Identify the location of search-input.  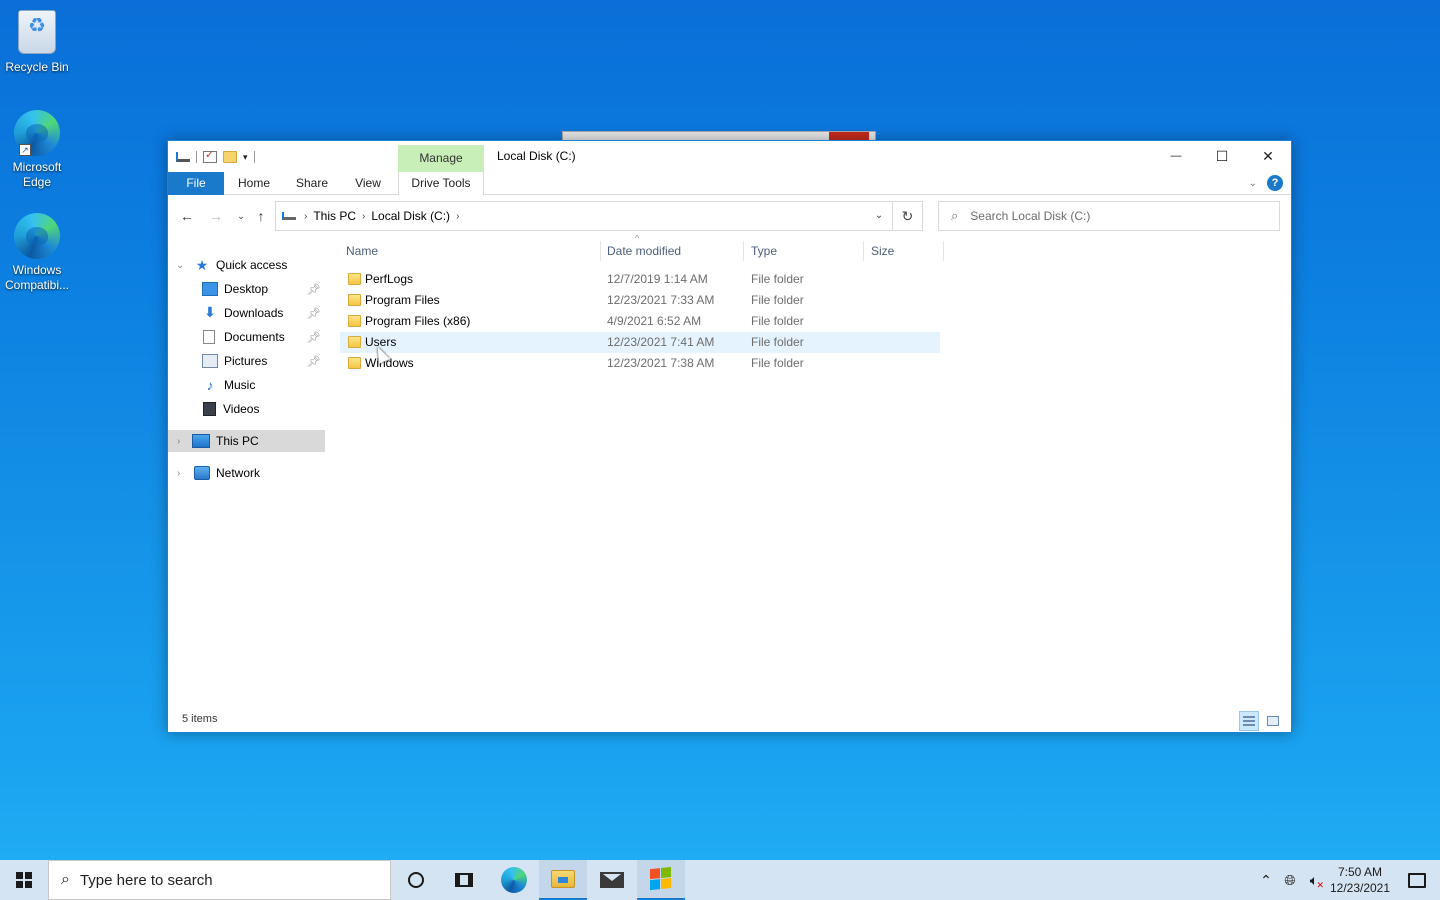
(1110, 216).